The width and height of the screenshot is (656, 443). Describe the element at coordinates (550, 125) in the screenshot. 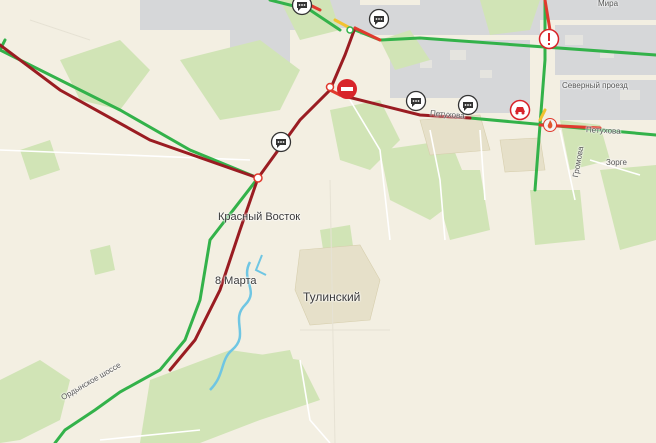

I see `fire-icon` at that location.